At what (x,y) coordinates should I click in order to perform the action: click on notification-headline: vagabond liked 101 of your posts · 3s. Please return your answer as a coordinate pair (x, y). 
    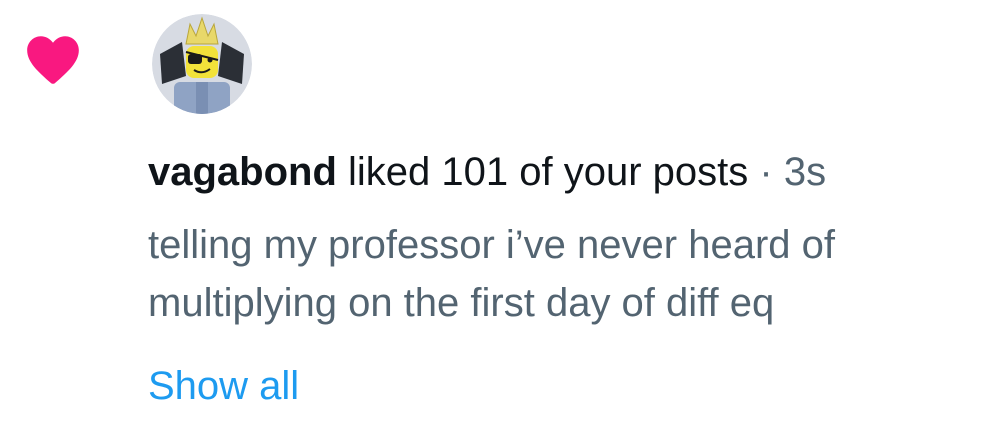
    Looking at the image, I should click on (487, 172).